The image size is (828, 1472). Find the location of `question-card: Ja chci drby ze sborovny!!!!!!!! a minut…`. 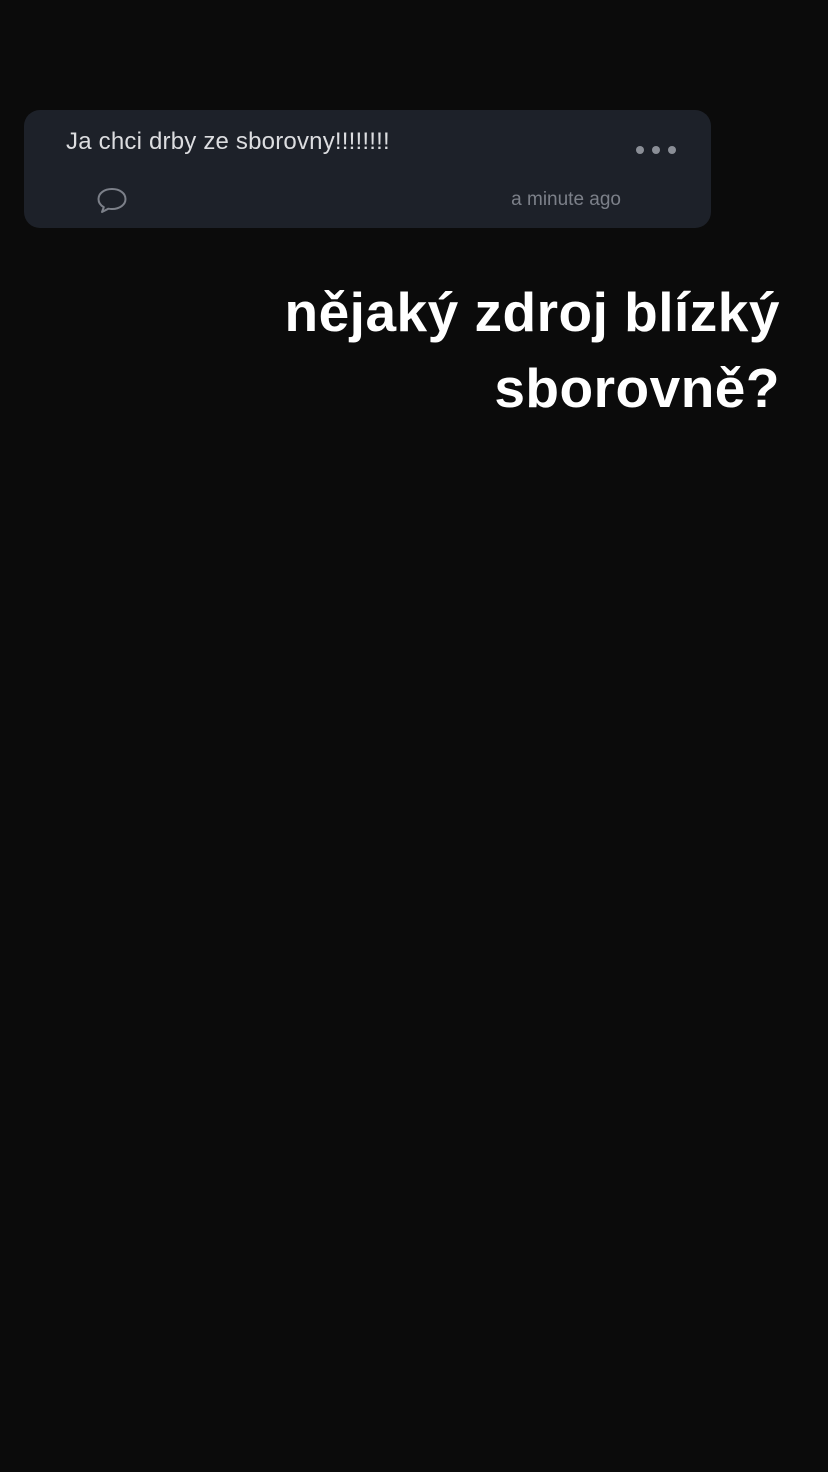

question-card: Ja chci drby ze sborovny!!!!!!!! a minut… is located at coordinates (367, 169).